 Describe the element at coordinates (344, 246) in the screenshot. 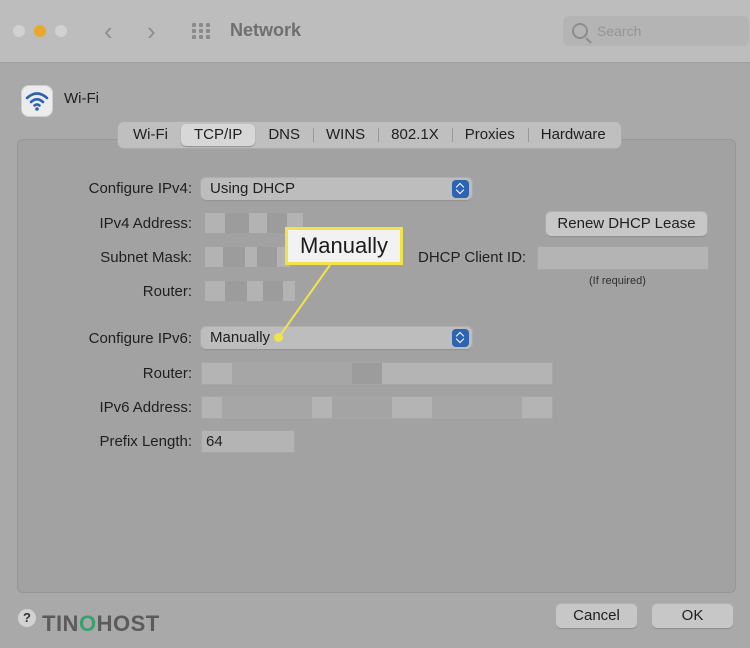

I see `manually-callout: Manually` at that location.